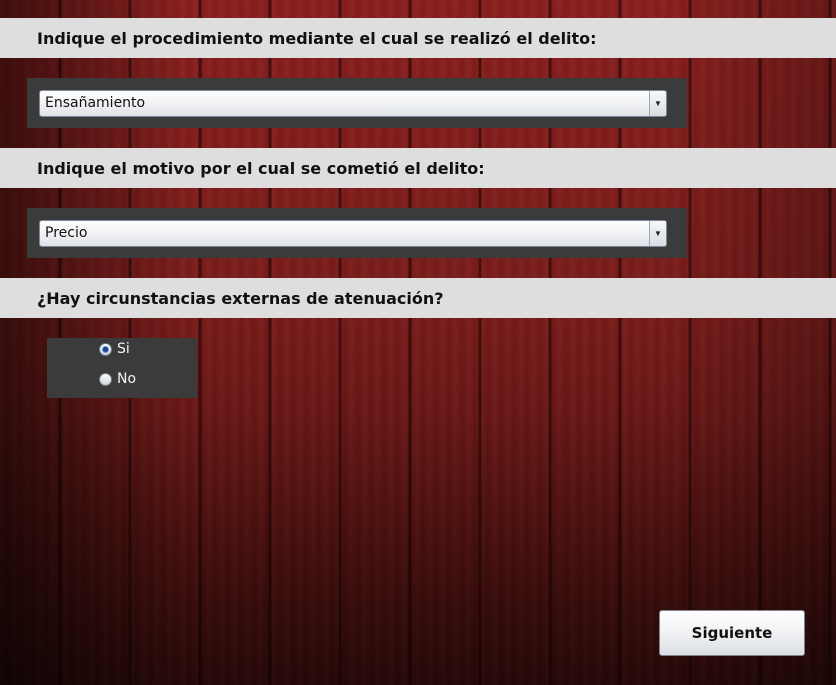 Image resolution: width=836 pixels, height=685 pixels. Describe the element at coordinates (732, 633) in the screenshot. I see `next-button: Siguiente` at that location.